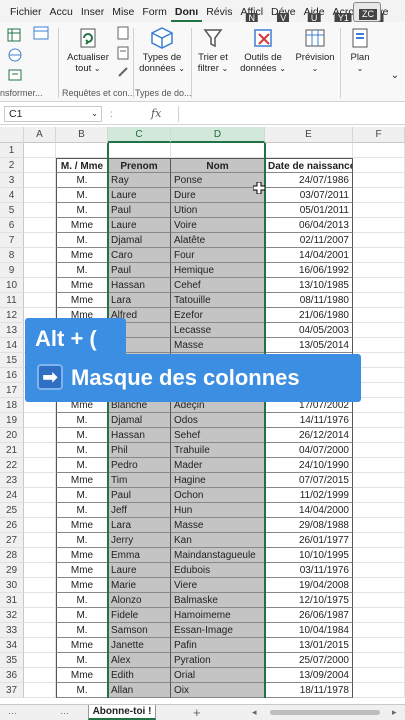 The width and height of the screenshot is (405, 720). What do you see at coordinates (309, 450) in the screenshot?
I see `table-cell-date: 04/07/2000` at bounding box center [309, 450].